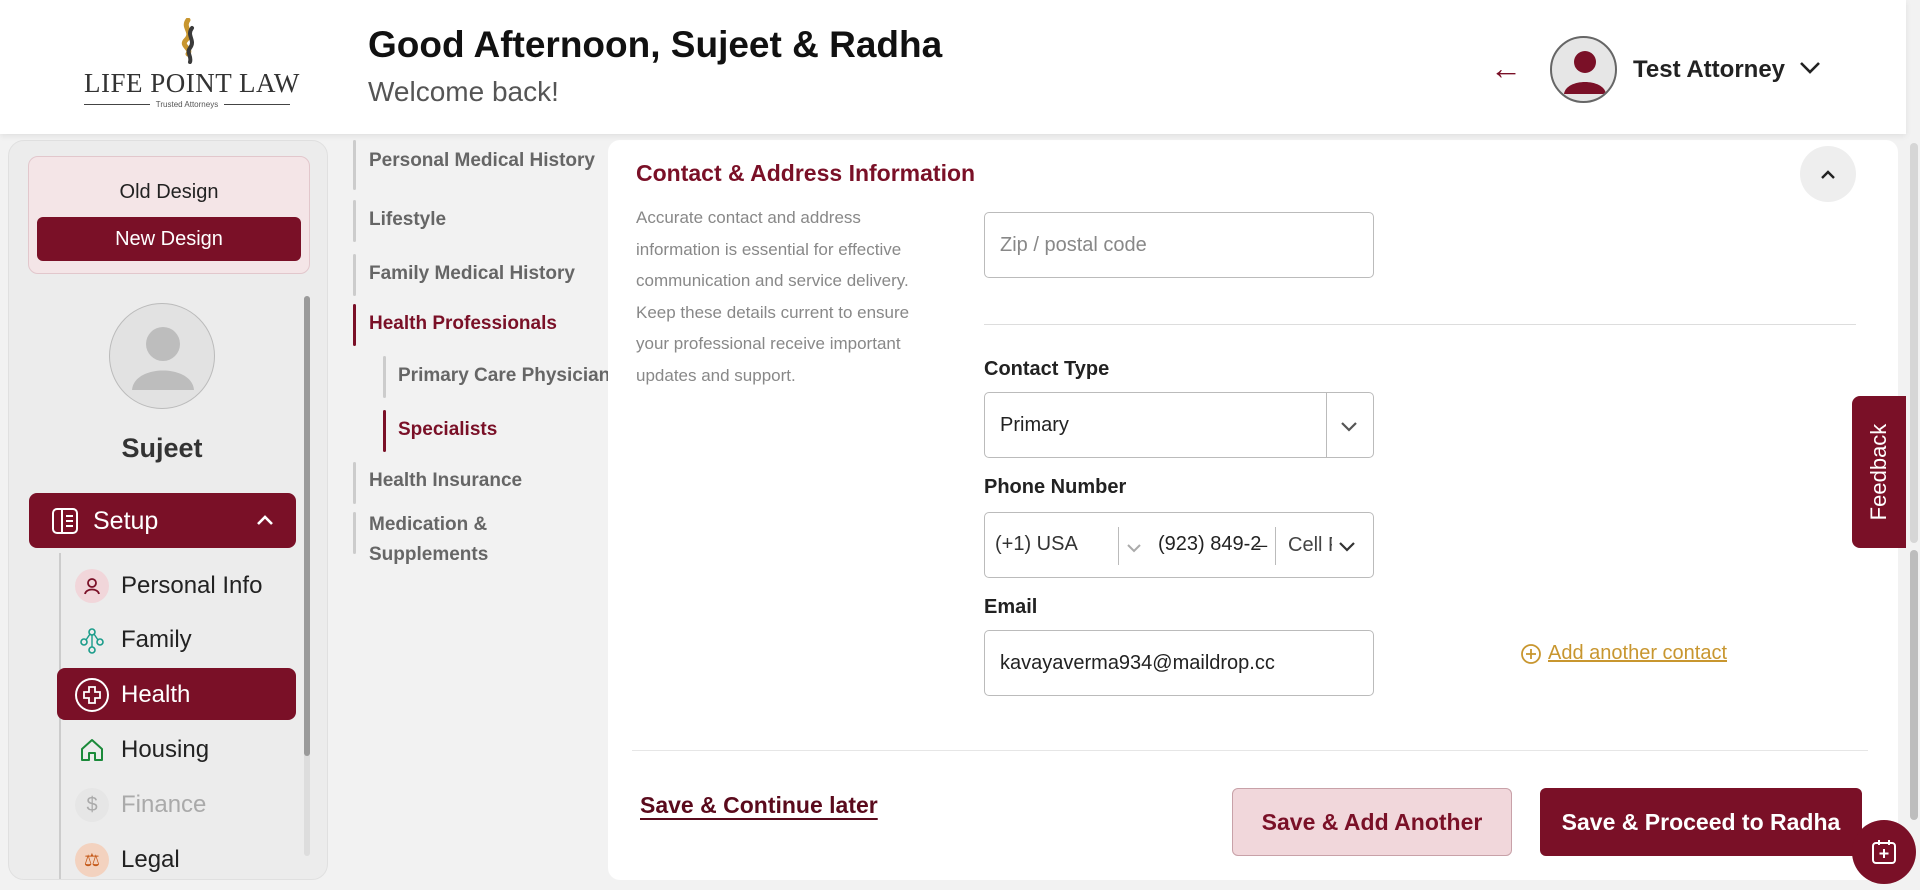 Image resolution: width=1920 pixels, height=890 pixels. What do you see at coordinates (165, 749) in the screenshot?
I see `sidebar-item-label: Housing` at bounding box center [165, 749].